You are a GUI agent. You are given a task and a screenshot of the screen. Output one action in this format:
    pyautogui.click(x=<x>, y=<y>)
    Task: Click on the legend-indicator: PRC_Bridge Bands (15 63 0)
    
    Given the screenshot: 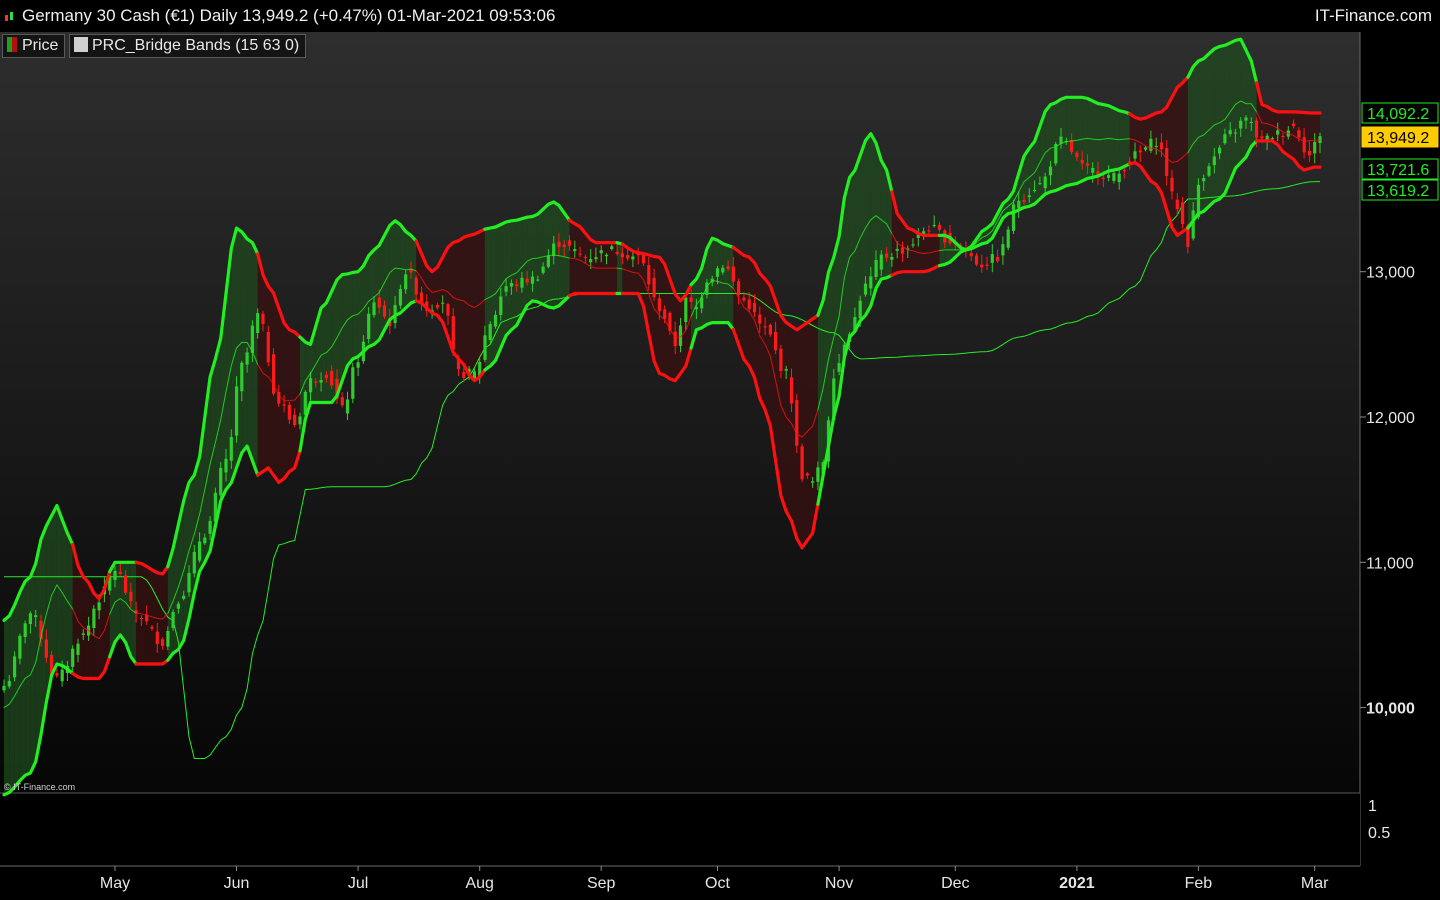 What is the action you would take?
    pyautogui.click(x=188, y=46)
    